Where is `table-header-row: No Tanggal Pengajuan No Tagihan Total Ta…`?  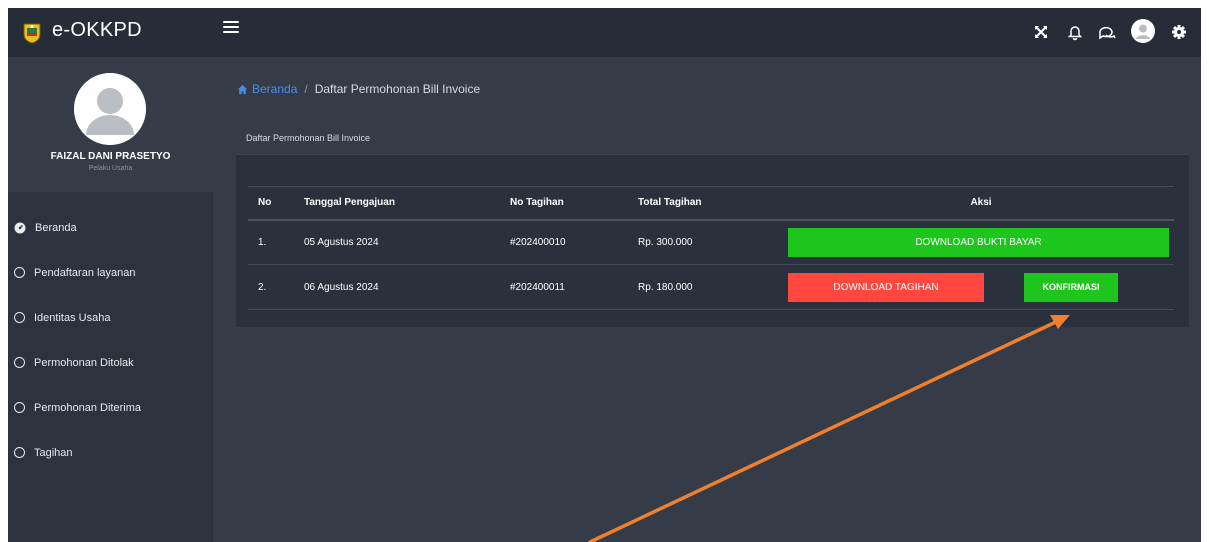 table-header-row: No Tanggal Pengajuan No Tagihan Total Ta… is located at coordinates (711, 203).